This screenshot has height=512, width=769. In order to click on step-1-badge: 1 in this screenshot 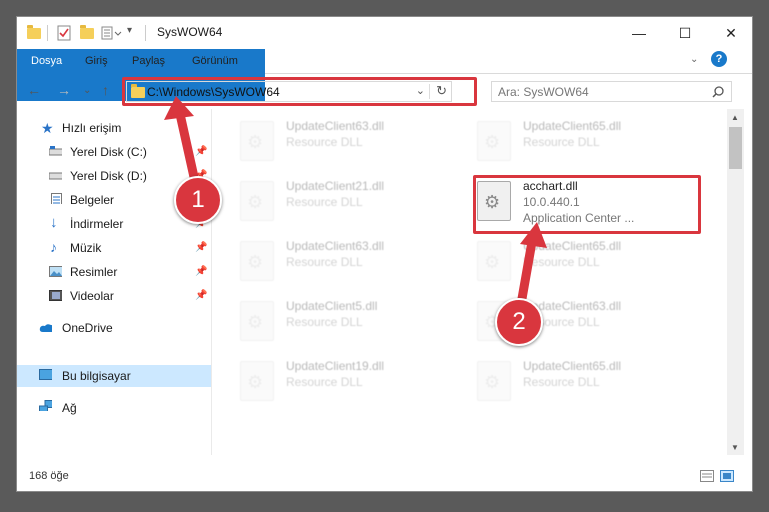, I will do `click(198, 200)`.